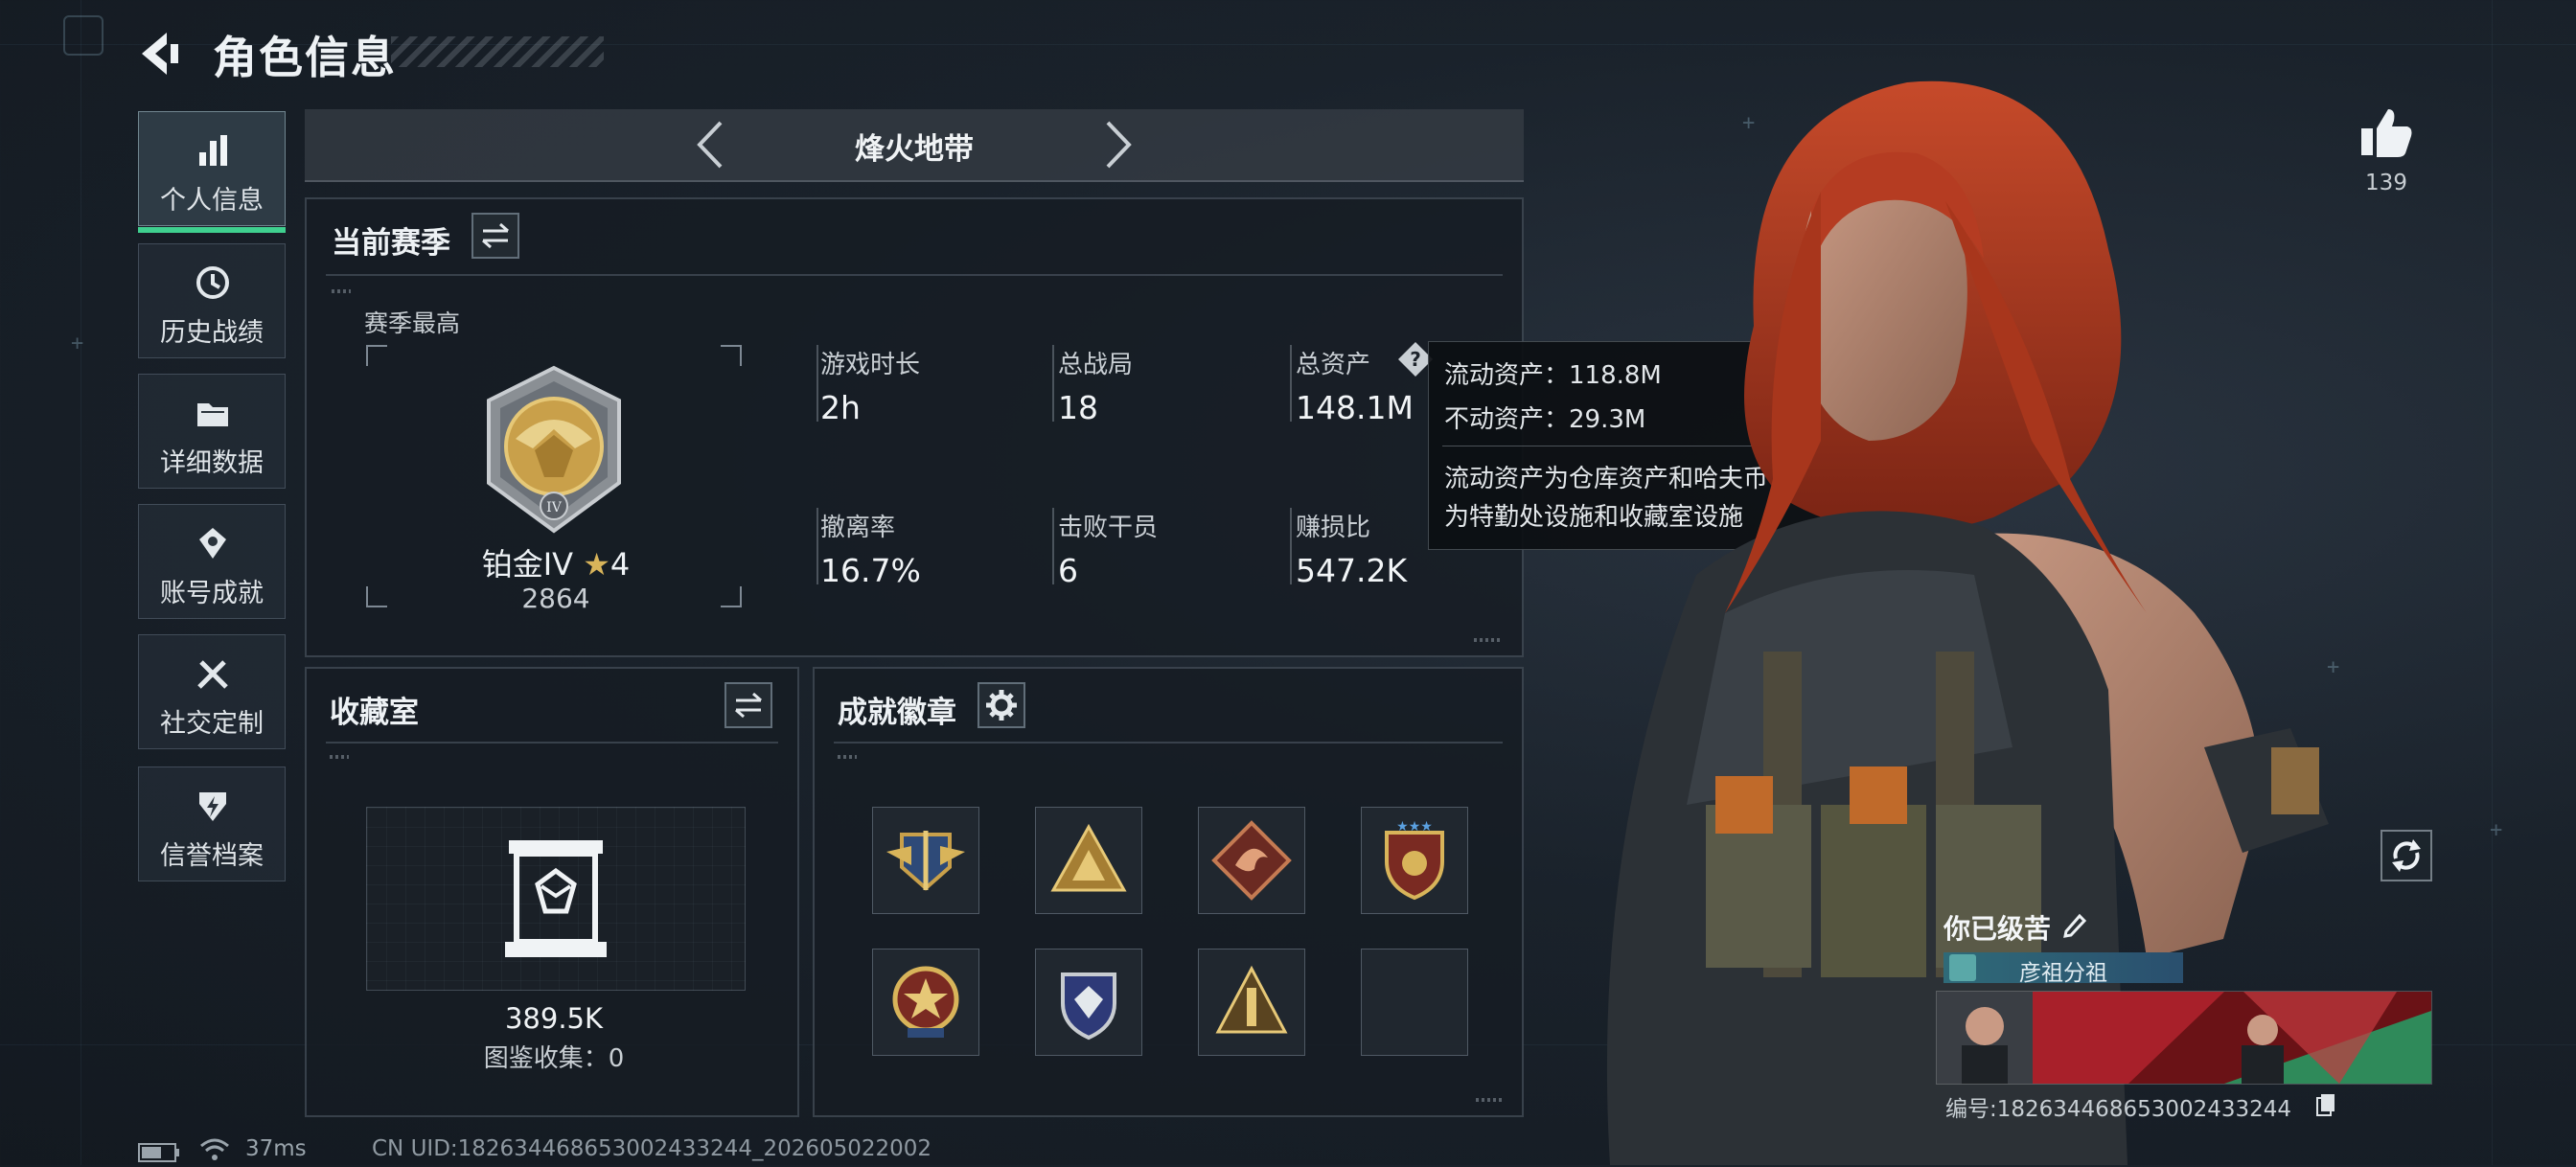  Describe the element at coordinates (212, 807) in the screenshot. I see `shield-bolt-icon` at that location.